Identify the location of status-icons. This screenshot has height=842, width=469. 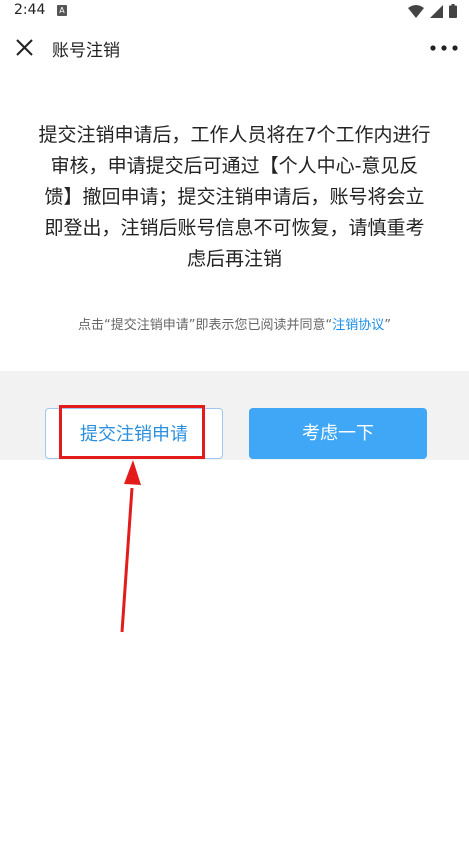
(432, 11).